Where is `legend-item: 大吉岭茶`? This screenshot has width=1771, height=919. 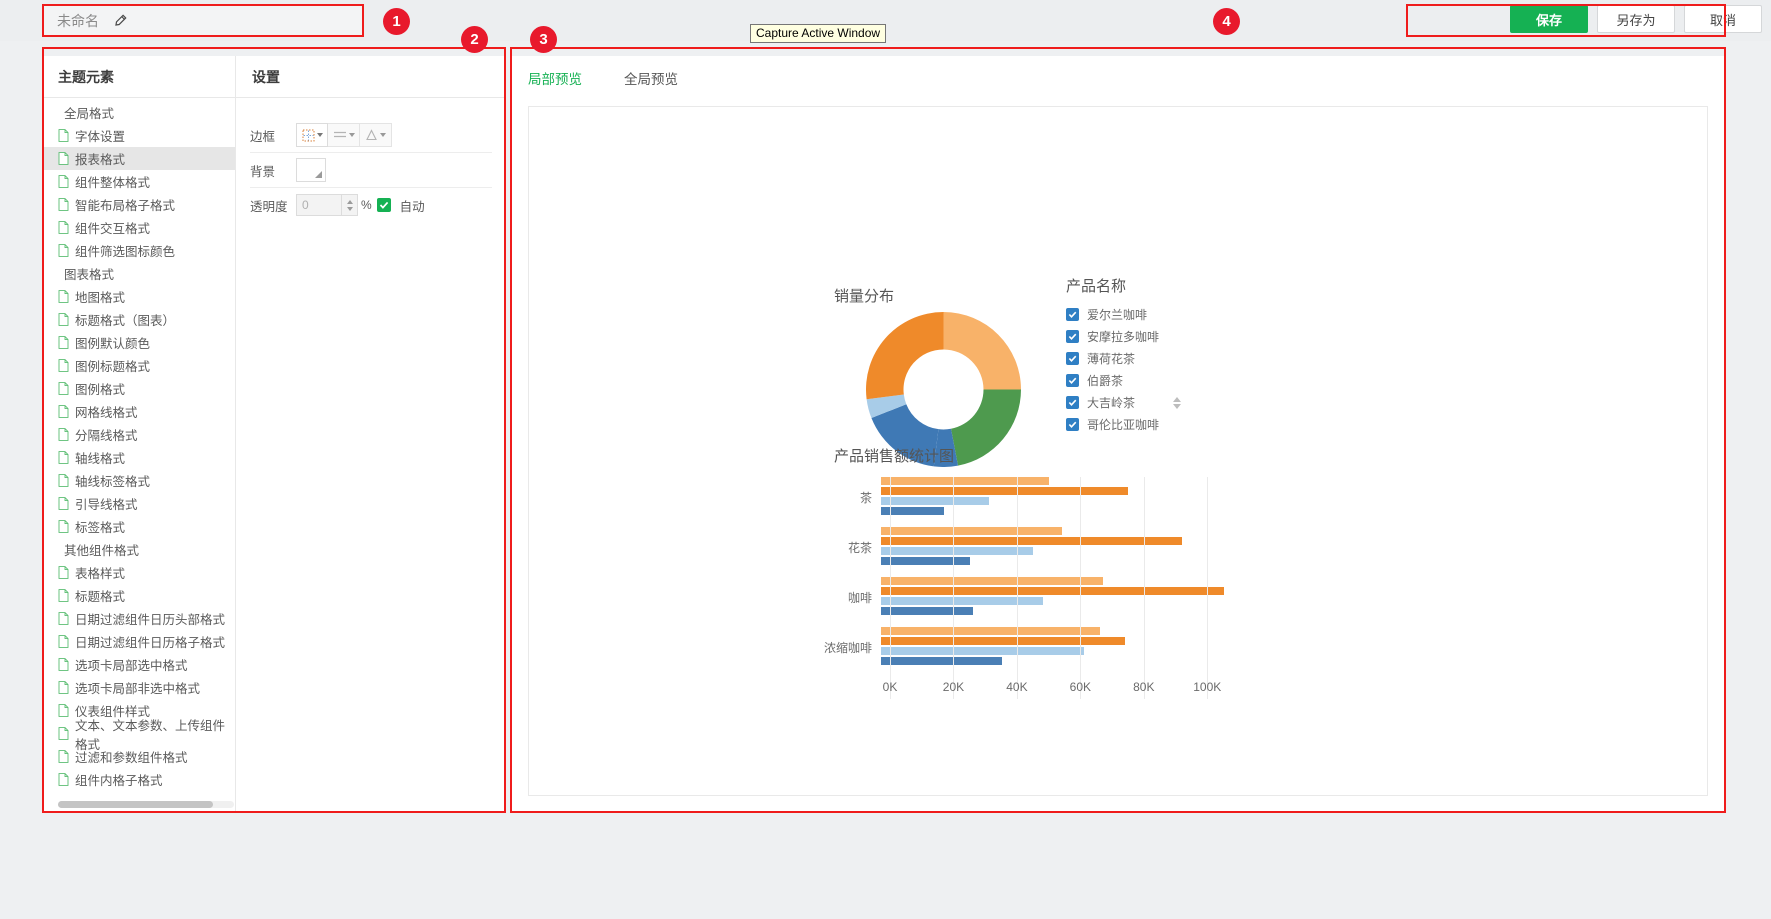 legend-item: 大吉岭茶 is located at coordinates (1112, 402).